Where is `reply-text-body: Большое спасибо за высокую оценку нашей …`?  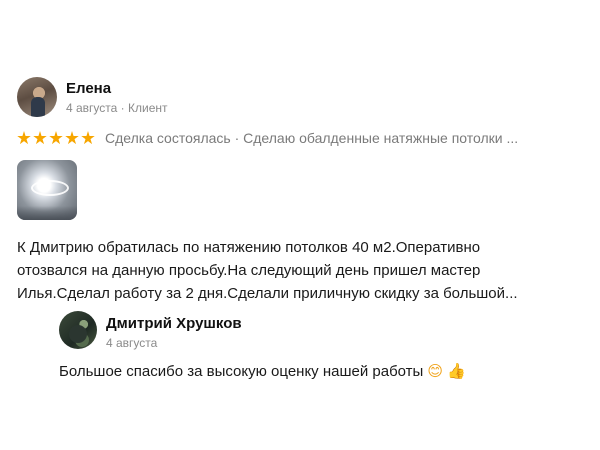
reply-text-body: Большое спасибо за высокую оценку нашей … is located at coordinates (241, 371).